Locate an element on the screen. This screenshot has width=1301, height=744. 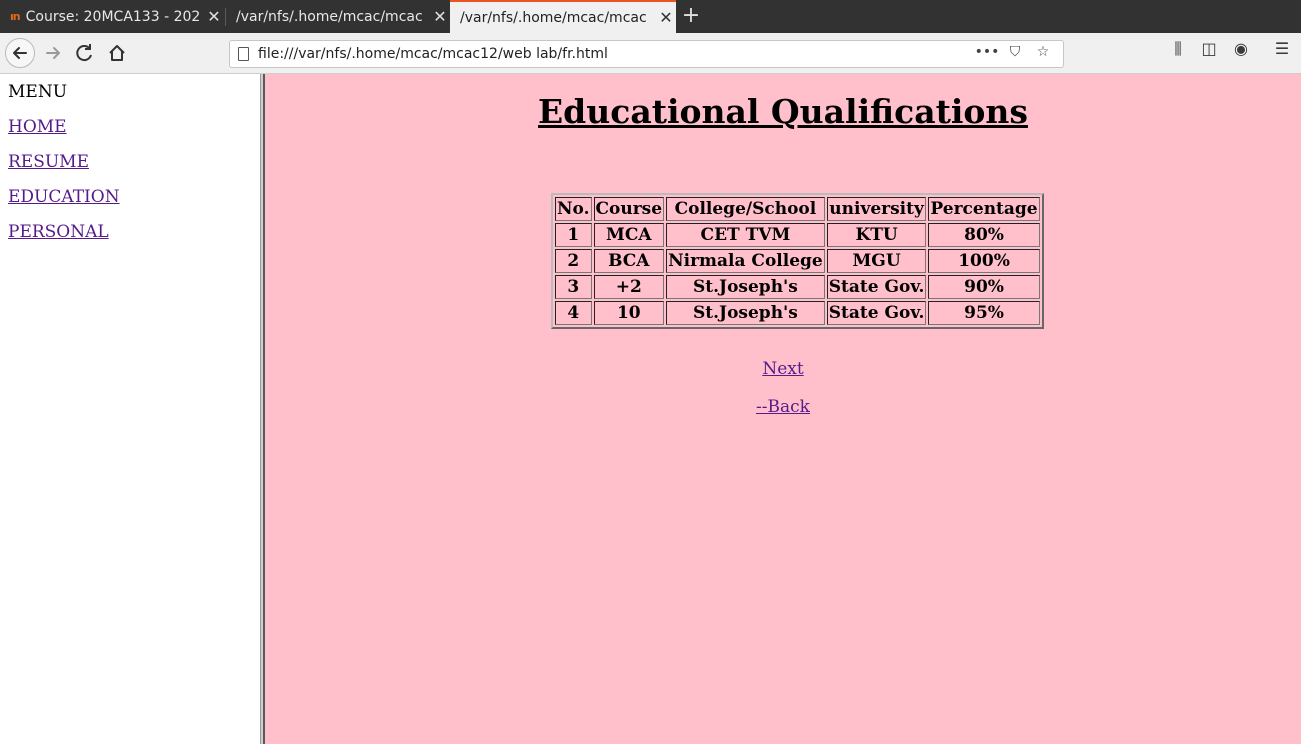
menu-link-personal: PERSONAL is located at coordinates (58, 232).